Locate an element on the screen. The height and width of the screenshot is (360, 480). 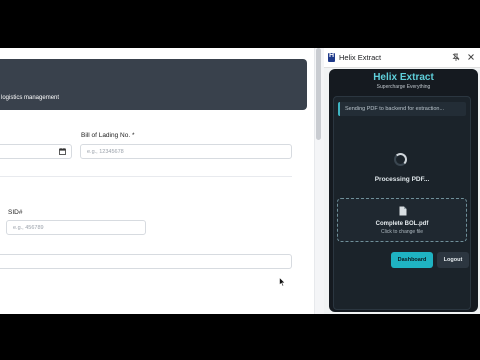
header-subtitle: logistics management is located at coordinates (30, 98).